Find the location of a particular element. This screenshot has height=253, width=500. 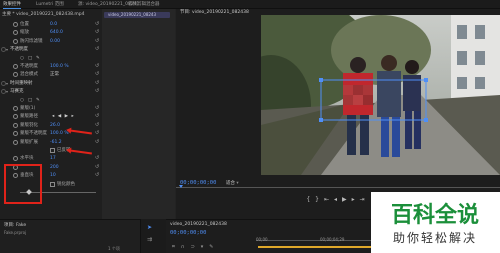

blend-mode-dropdown: 正常 is located at coordinates (54, 74).